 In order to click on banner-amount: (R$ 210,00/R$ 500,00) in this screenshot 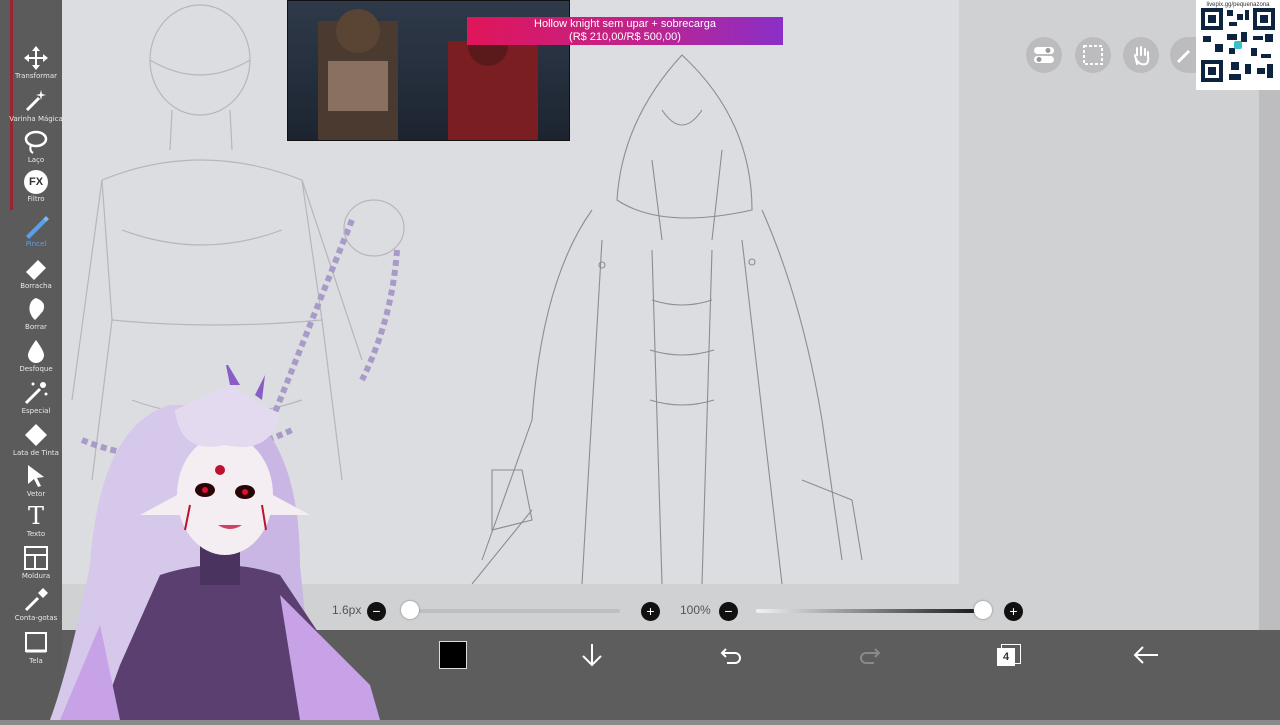, I will do `click(625, 36)`.